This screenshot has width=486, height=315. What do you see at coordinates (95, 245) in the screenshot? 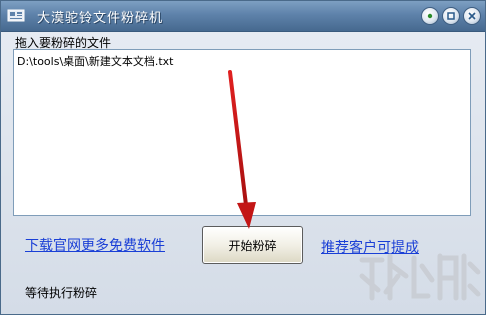
I see `download-more-software-link: 下载官网更多免费软件` at bounding box center [95, 245].